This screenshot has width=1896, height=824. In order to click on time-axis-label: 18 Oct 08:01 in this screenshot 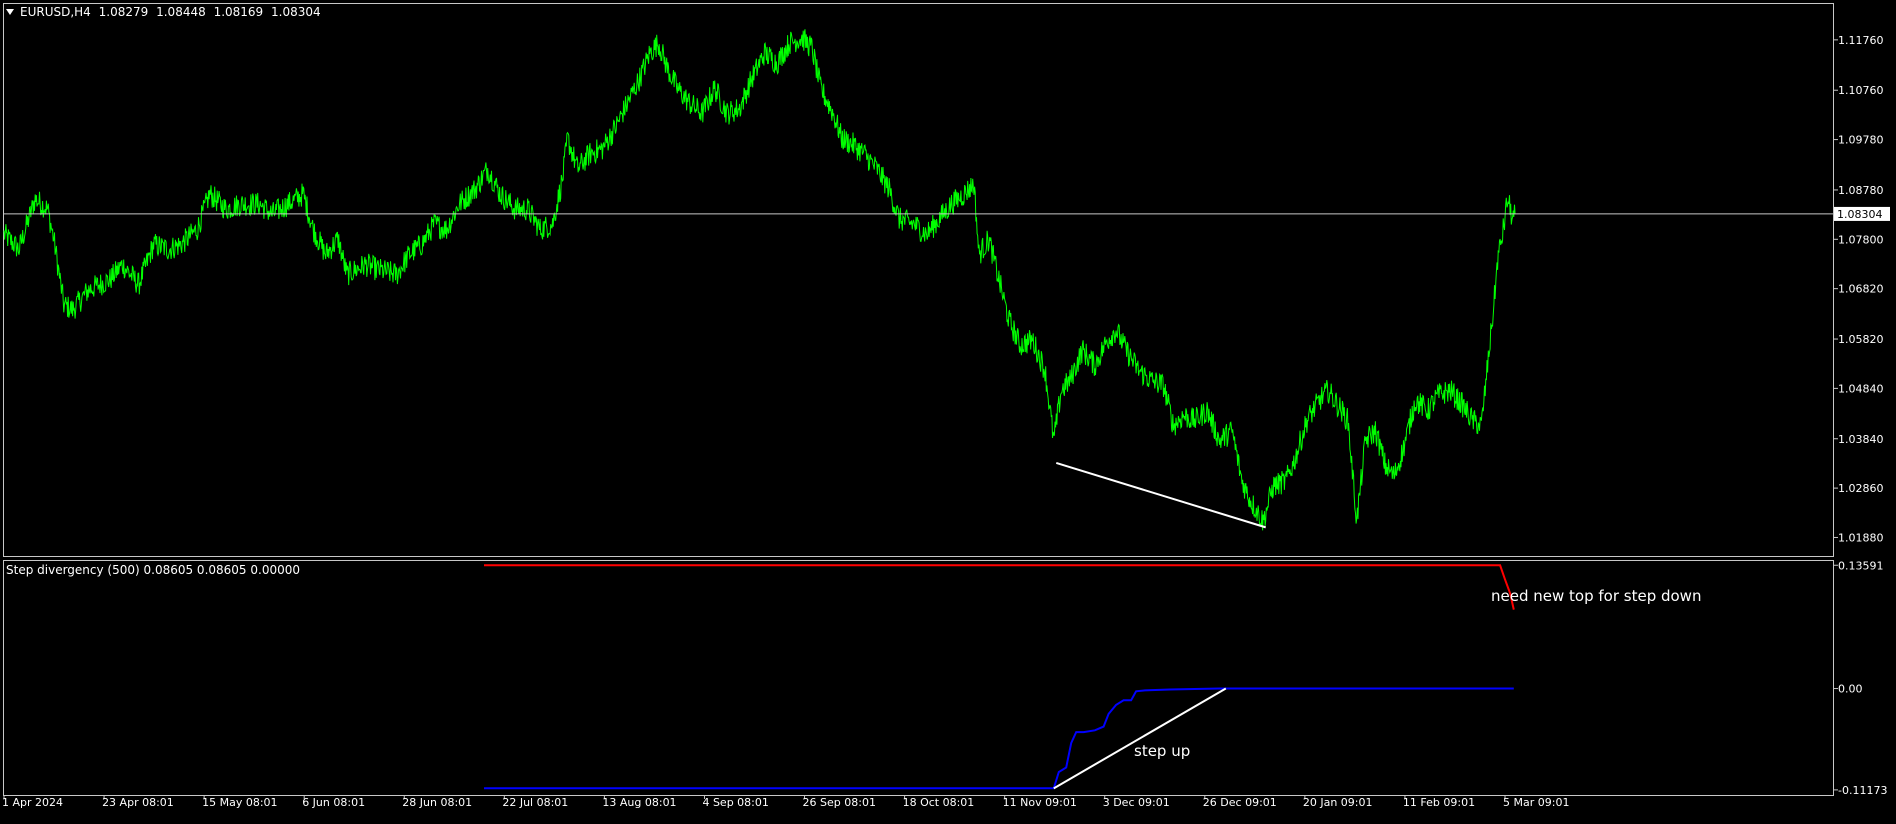, I will do `click(939, 802)`.